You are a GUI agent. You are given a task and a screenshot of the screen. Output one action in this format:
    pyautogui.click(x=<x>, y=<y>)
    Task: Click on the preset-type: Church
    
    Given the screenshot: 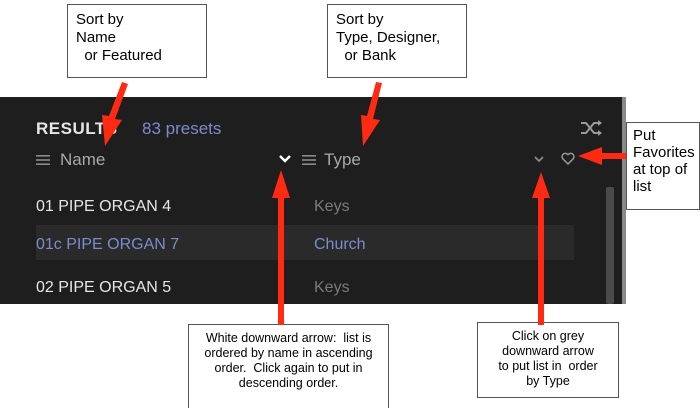 What is the action you would take?
    pyautogui.click(x=340, y=245)
    